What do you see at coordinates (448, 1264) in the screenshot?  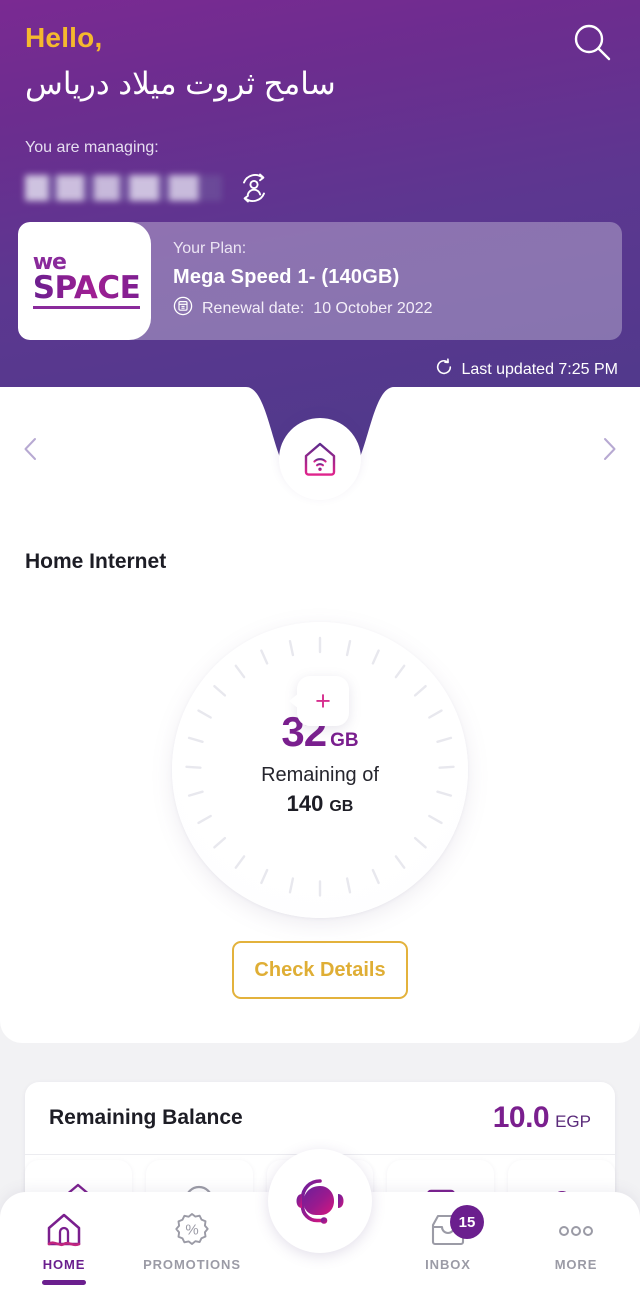 I see `nav-label-inbox: INBOX` at bounding box center [448, 1264].